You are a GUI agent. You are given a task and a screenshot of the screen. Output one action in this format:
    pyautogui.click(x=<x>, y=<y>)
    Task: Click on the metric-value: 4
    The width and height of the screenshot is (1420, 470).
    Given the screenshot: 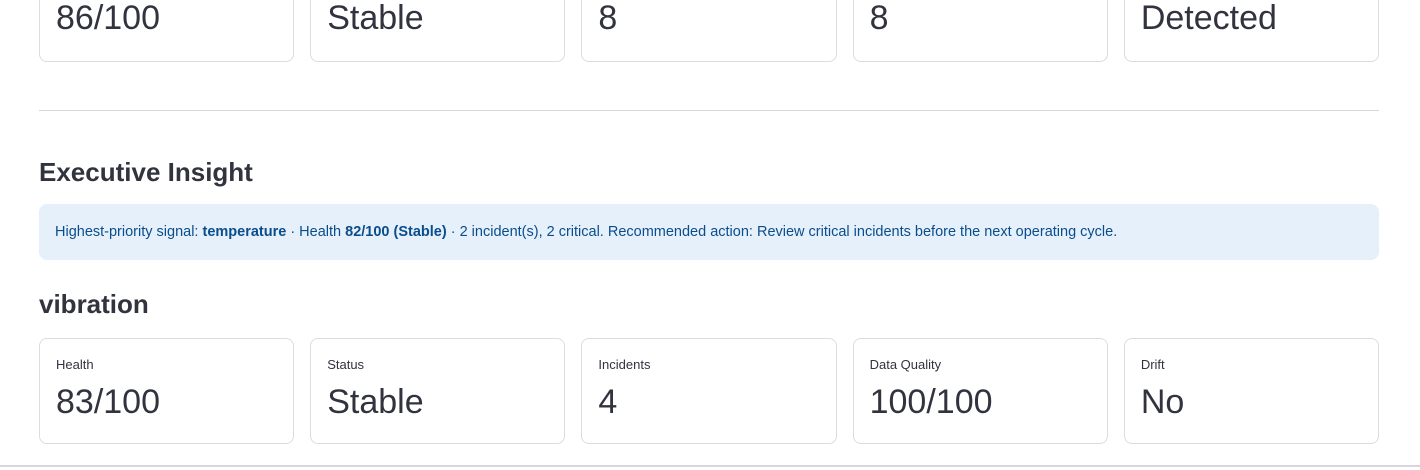 What is the action you would take?
    pyautogui.click(x=608, y=402)
    